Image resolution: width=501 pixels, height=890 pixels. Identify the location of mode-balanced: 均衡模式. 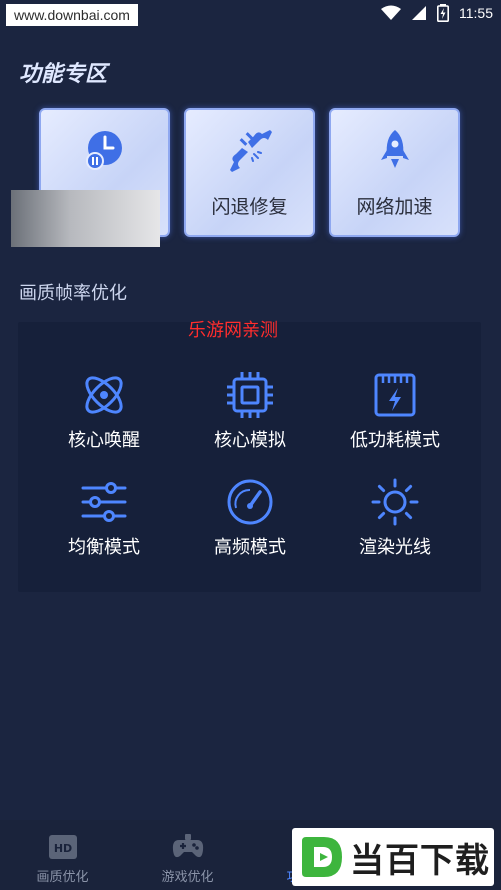
(104, 518).